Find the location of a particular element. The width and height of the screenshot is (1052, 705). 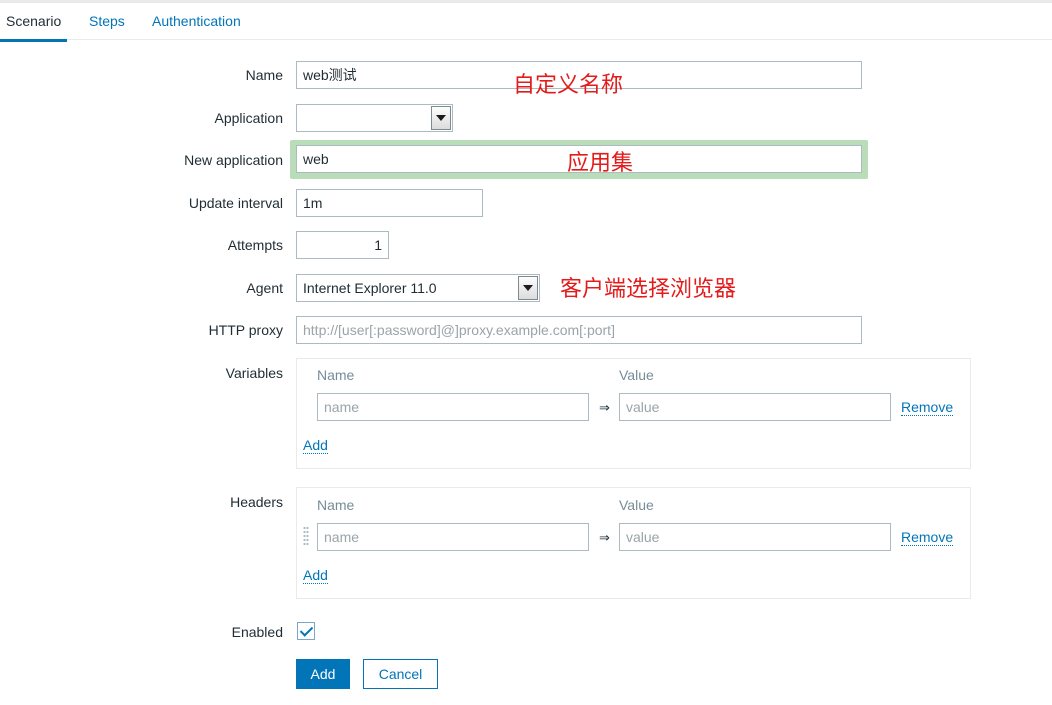

tab-authentication: Authentication is located at coordinates (196, 21).